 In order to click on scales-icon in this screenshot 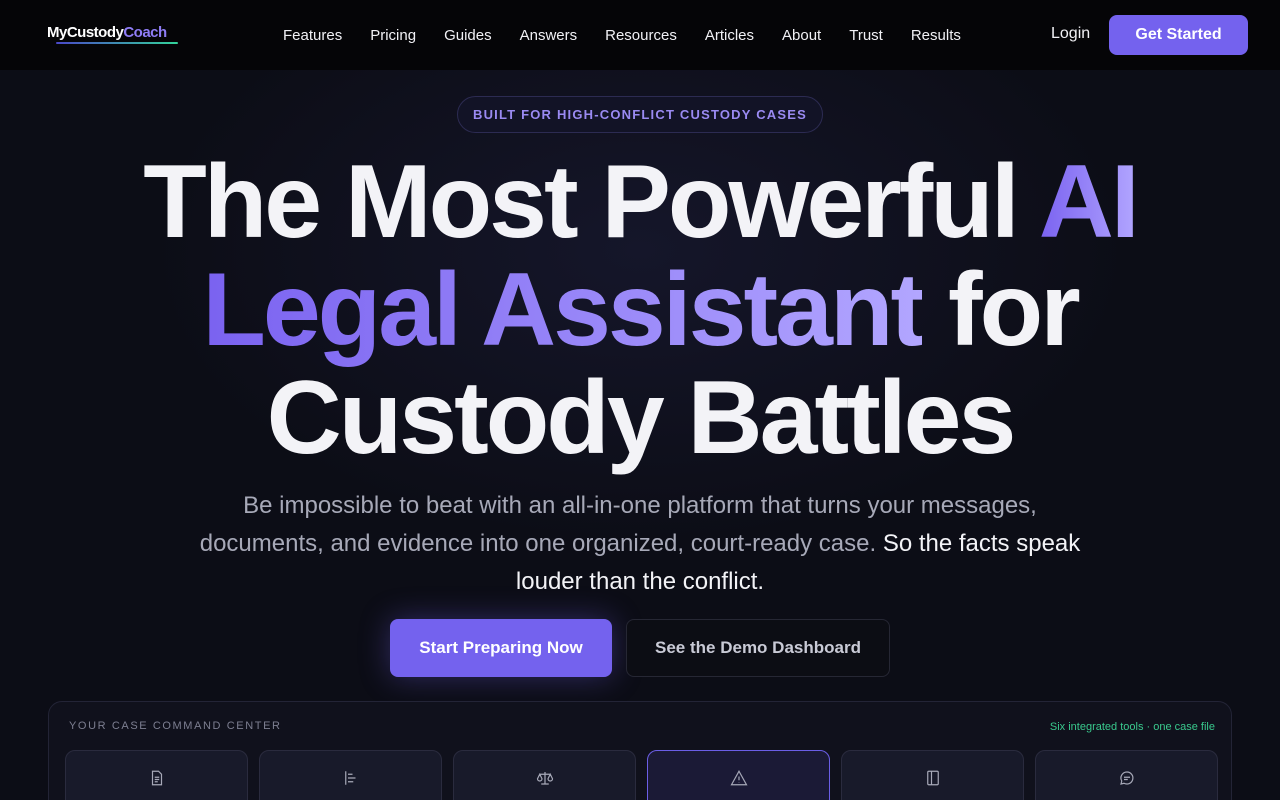, I will do `click(544, 778)`.